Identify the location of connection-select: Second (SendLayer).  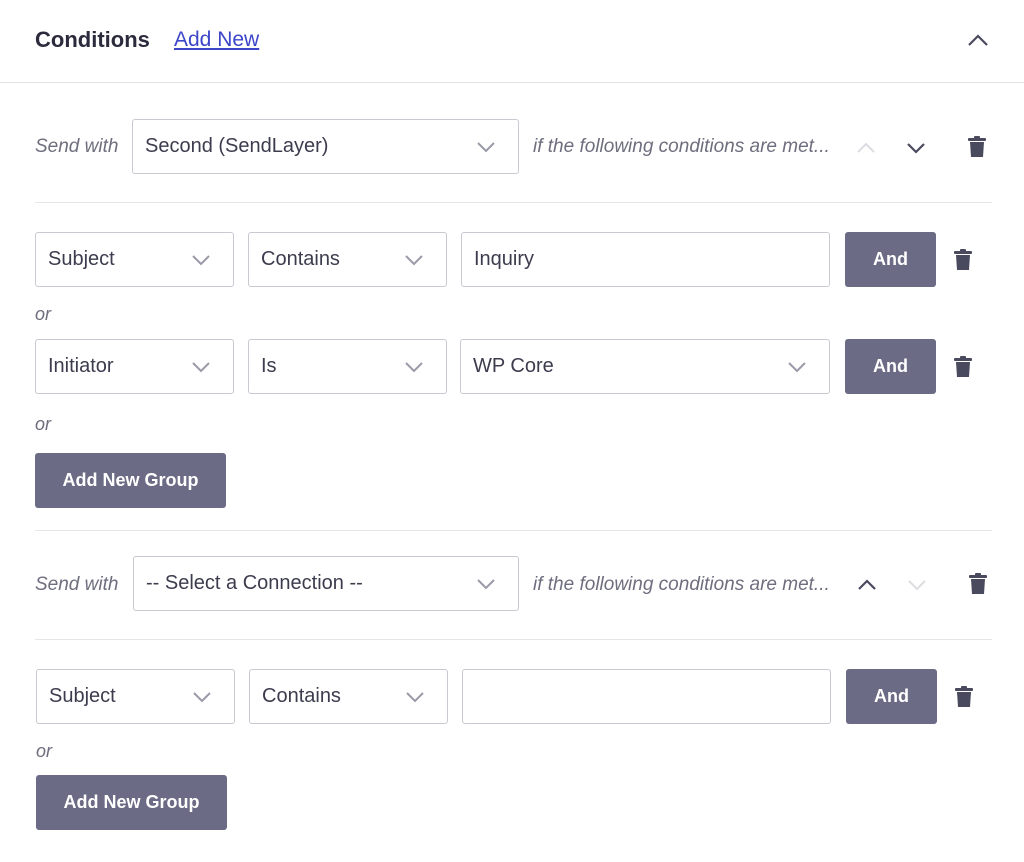
(325, 146).